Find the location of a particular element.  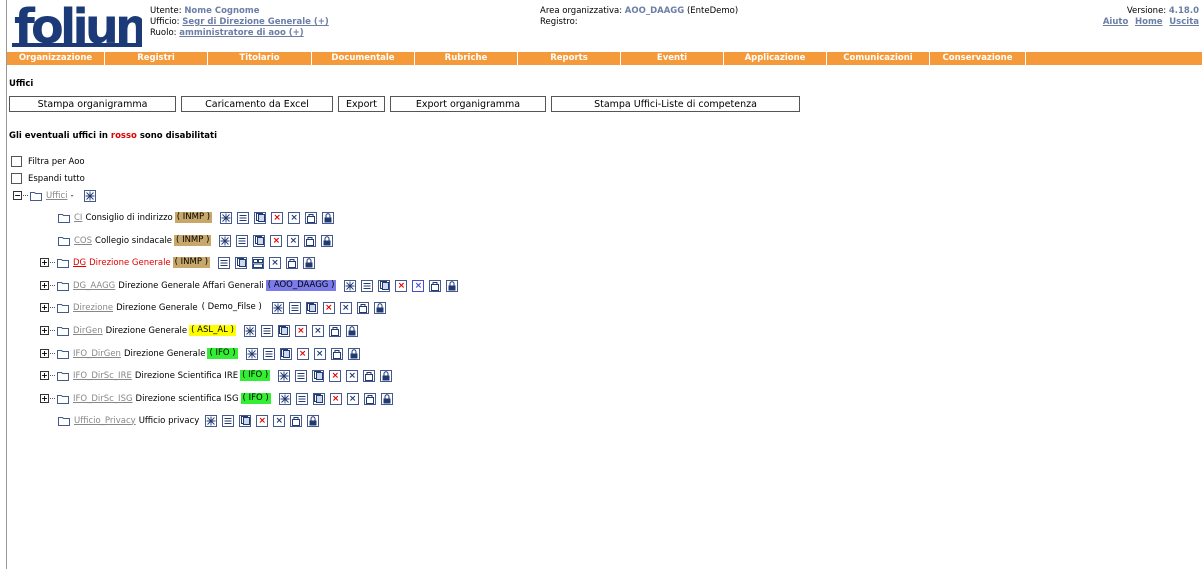

export-button: Export is located at coordinates (361, 104).